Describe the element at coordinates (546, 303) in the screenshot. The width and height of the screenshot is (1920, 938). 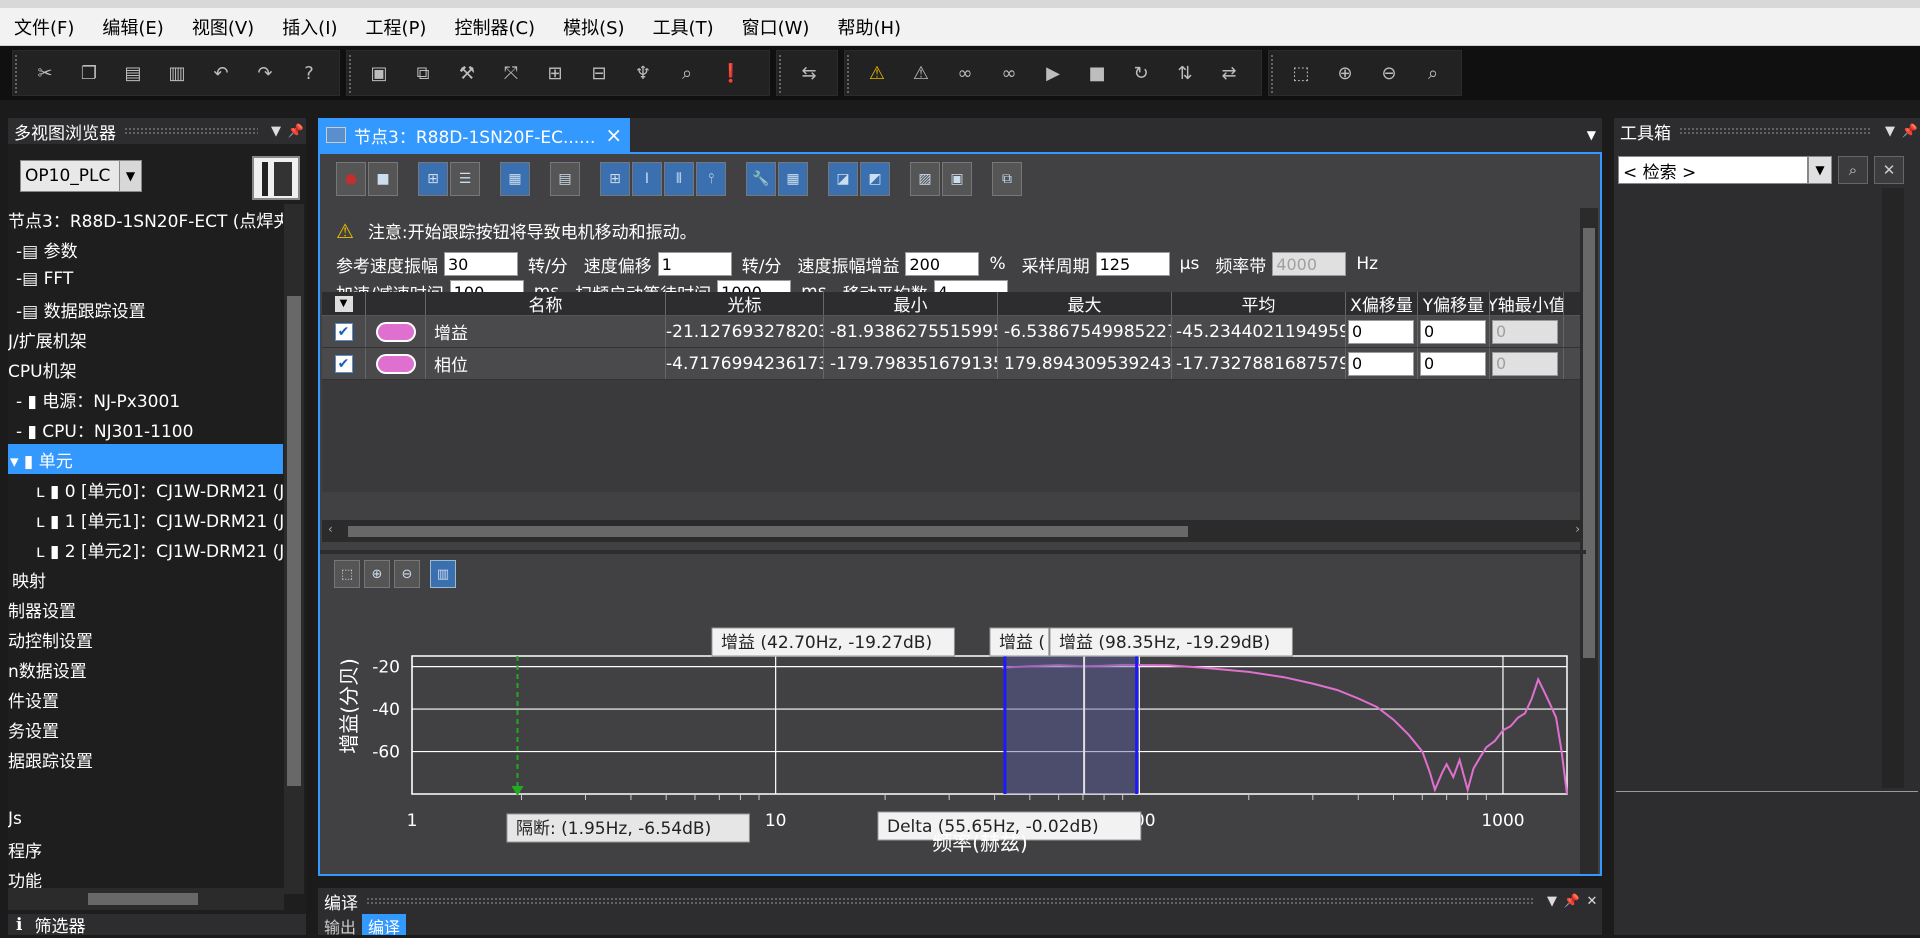
I see `column-header: 名称` at that location.